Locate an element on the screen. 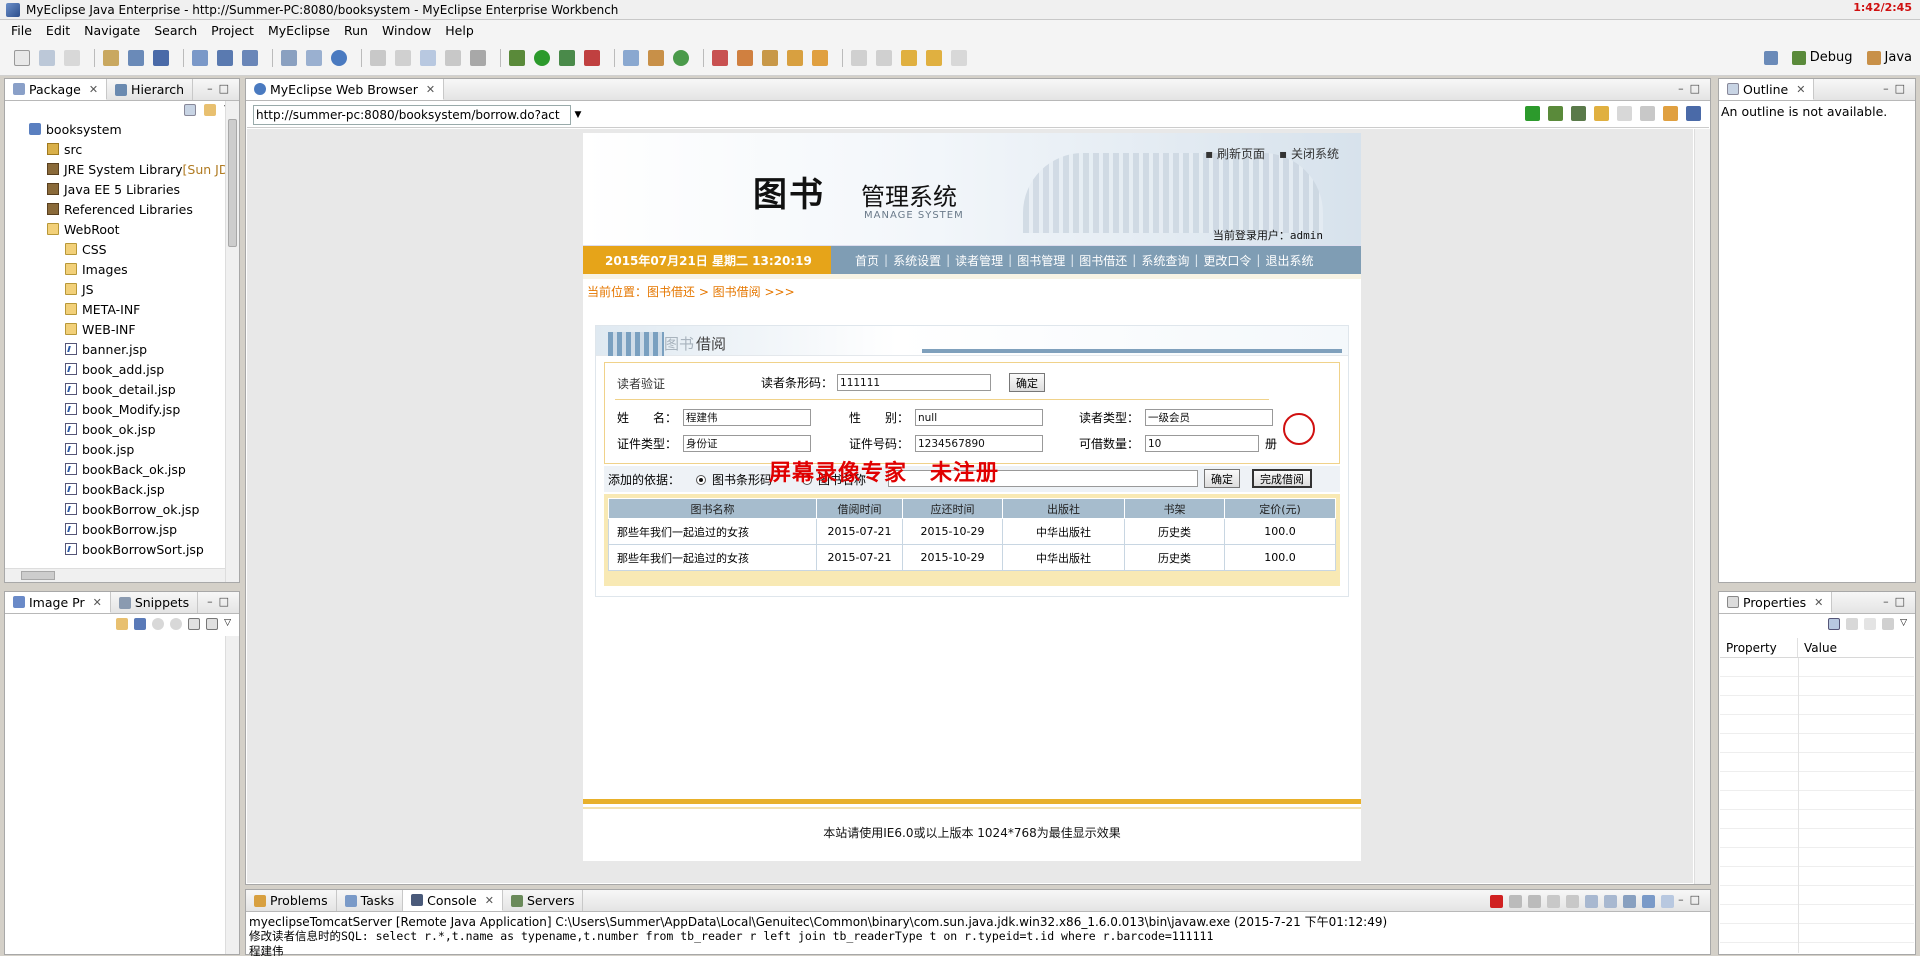  link-icon is located at coordinates (122, 624).